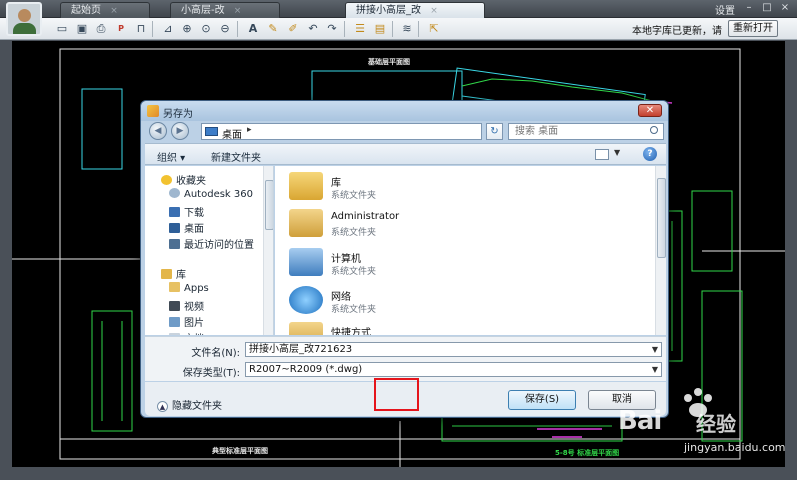 Image resolution: width=797 pixels, height=480 pixels. What do you see at coordinates (153, 111) in the screenshot?
I see `save-as-icon` at bounding box center [153, 111].